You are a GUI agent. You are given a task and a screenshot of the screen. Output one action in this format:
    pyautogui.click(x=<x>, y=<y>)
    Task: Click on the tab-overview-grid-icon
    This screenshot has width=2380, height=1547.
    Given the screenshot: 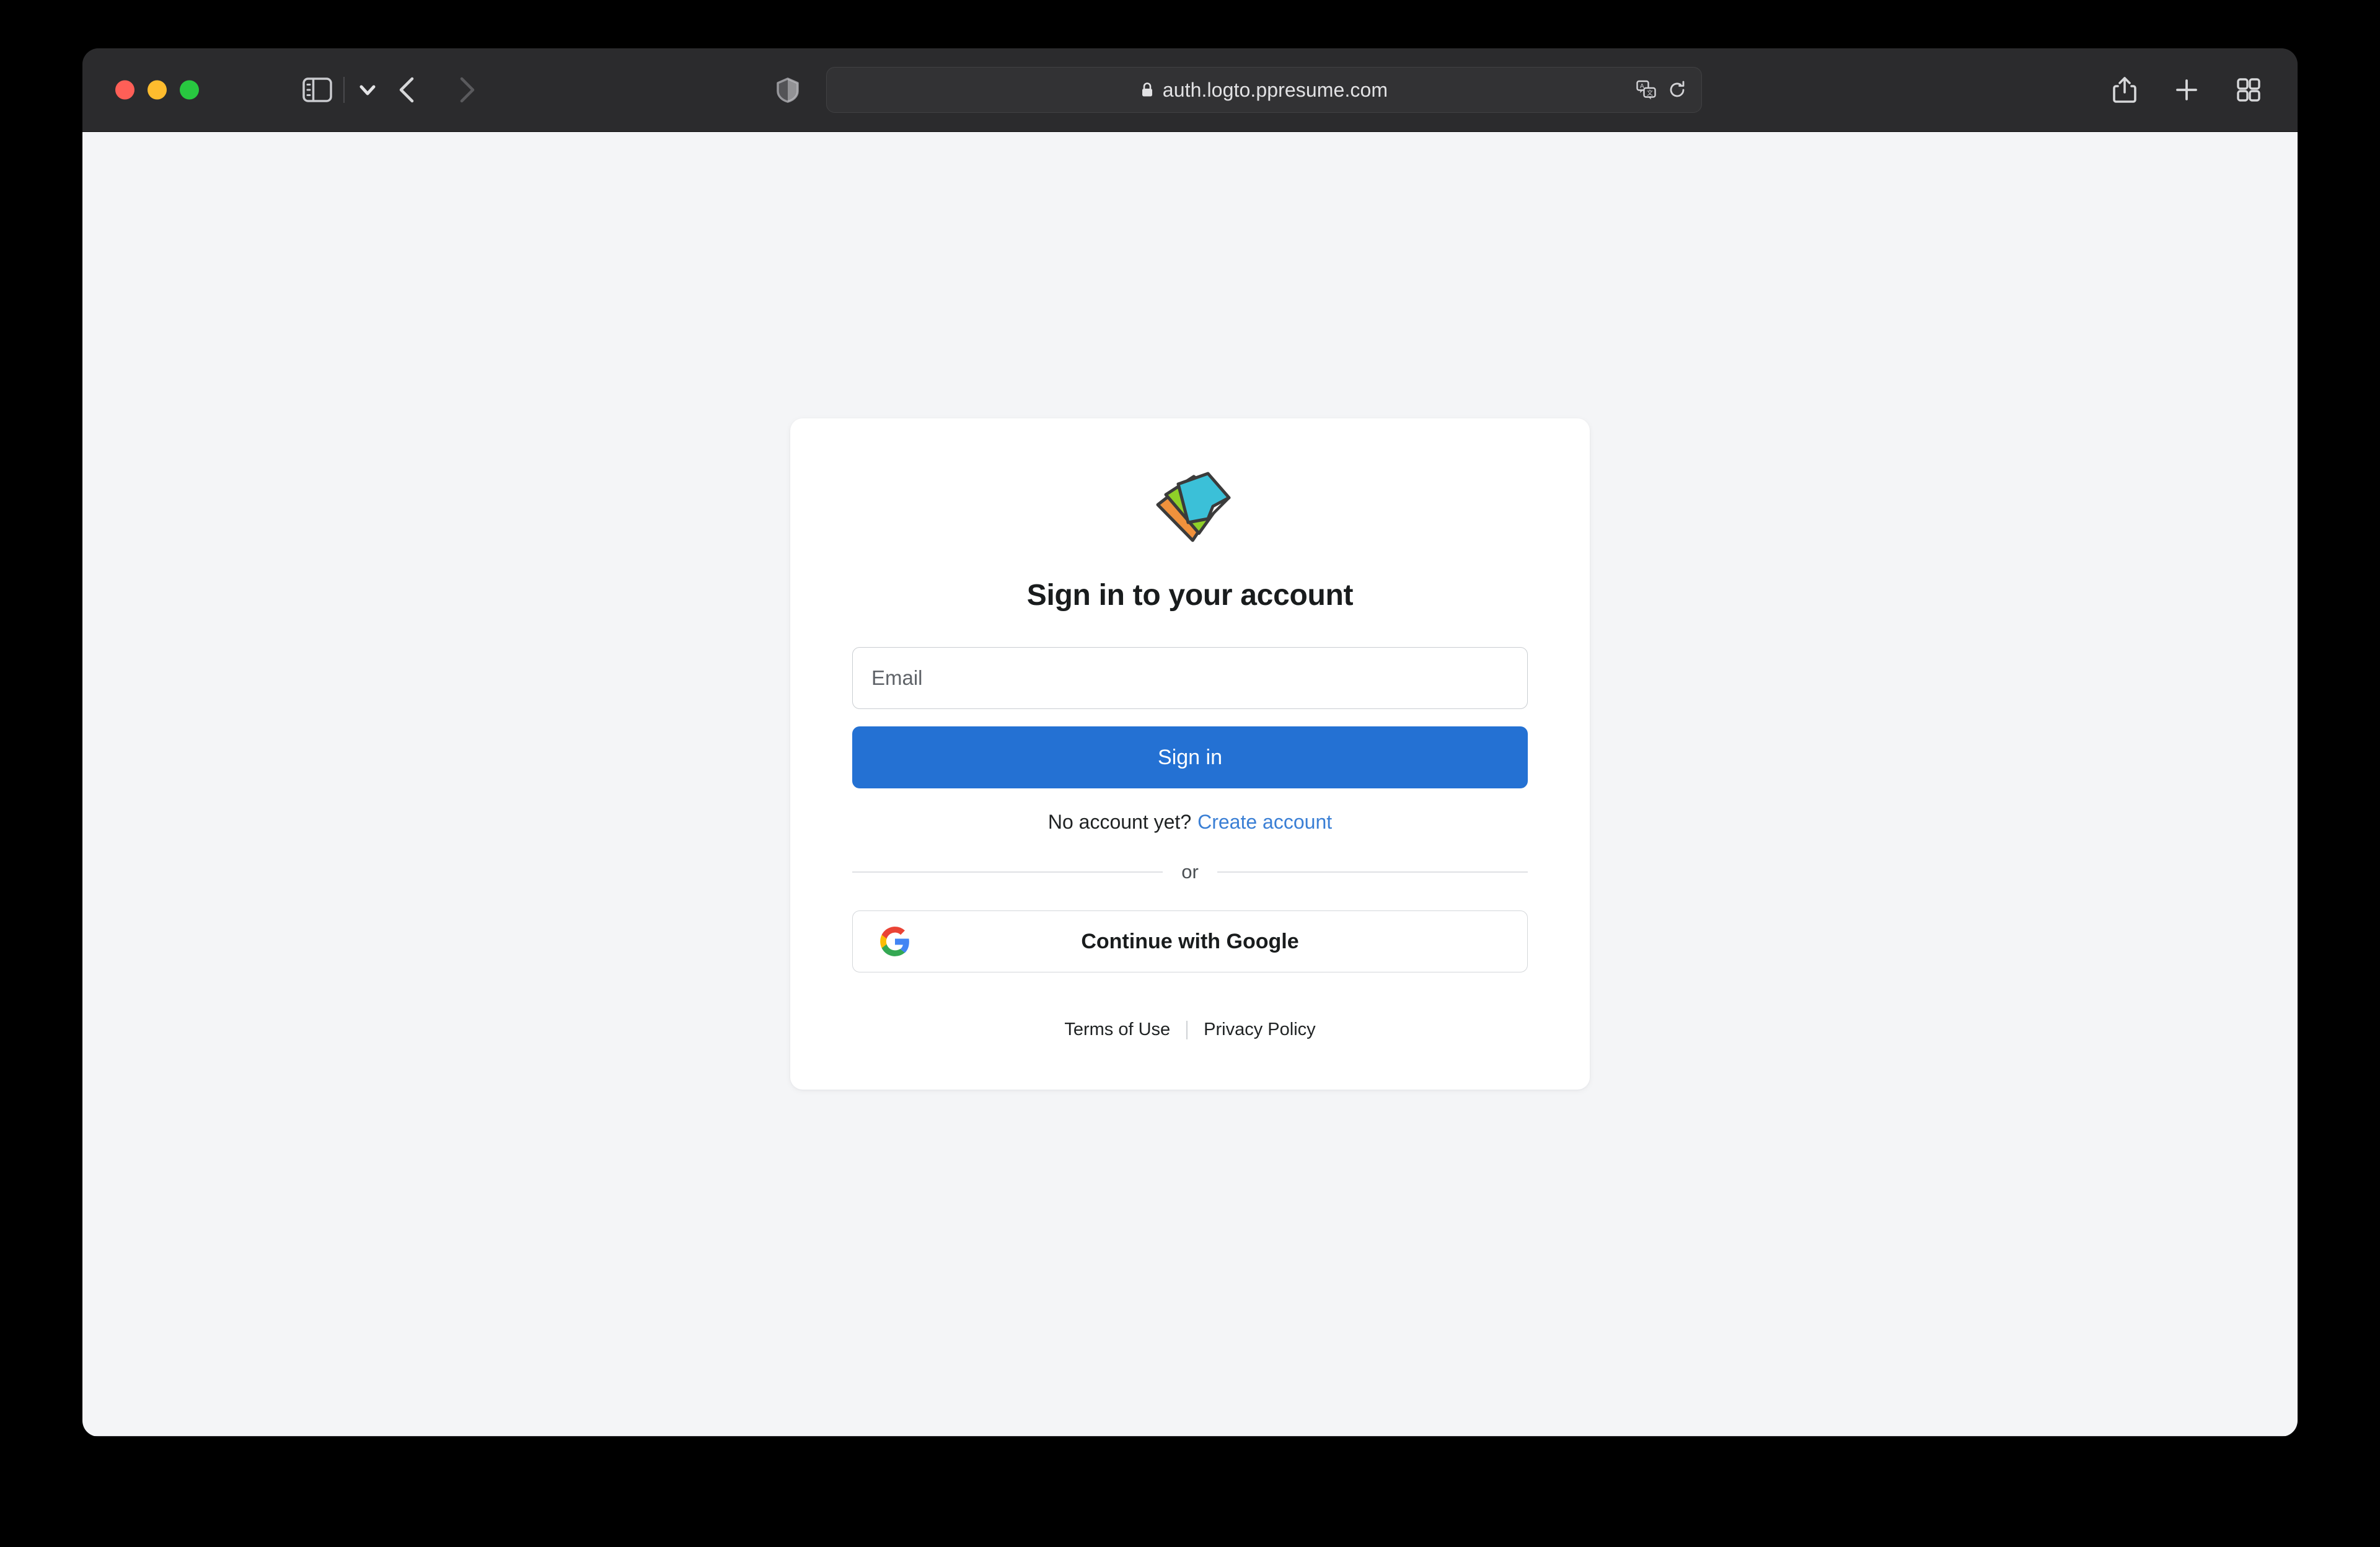 What is the action you would take?
    pyautogui.click(x=2248, y=90)
    